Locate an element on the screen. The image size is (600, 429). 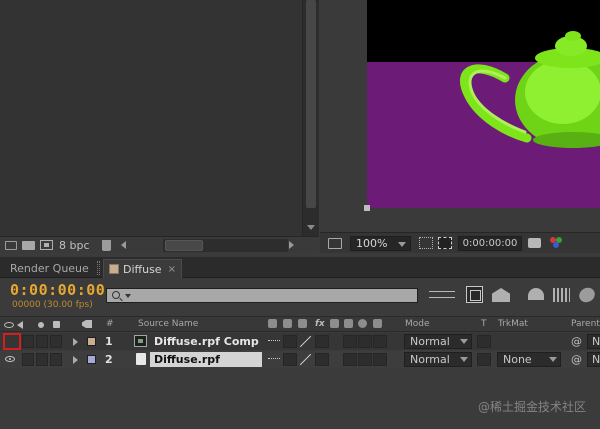
layer-search-input is located at coordinates (262, 295).